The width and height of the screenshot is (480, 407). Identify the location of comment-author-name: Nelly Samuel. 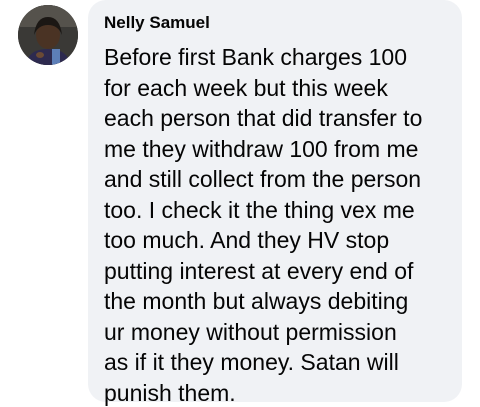
(275, 23).